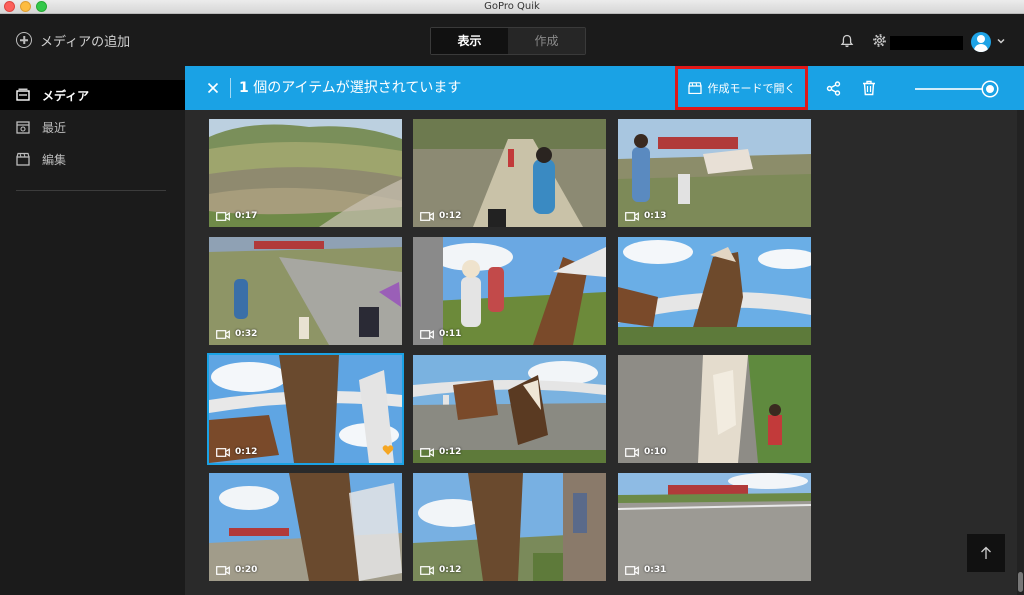 The width and height of the screenshot is (1024, 595). Describe the element at coordinates (990, 89) in the screenshot. I see `zoom-slider-handle` at that location.